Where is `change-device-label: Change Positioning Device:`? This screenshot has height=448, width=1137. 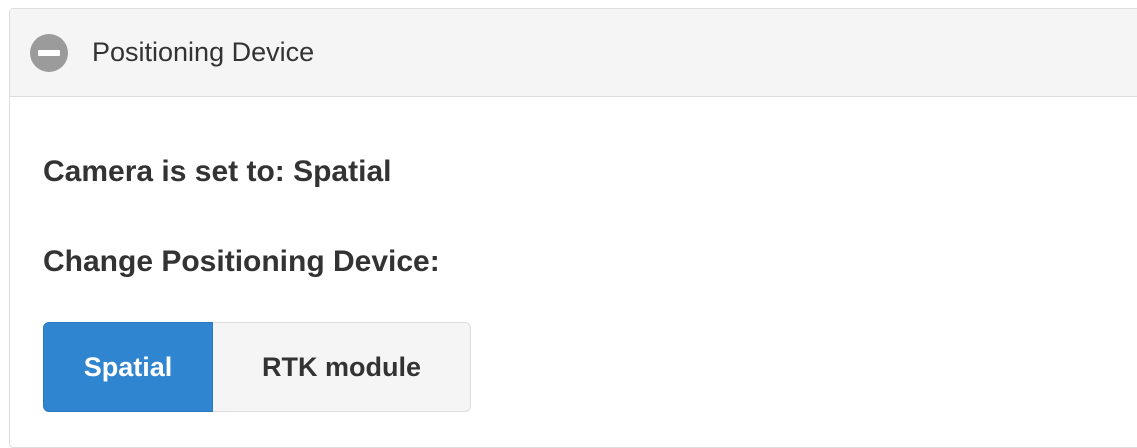 change-device-label: Change Positioning Device: is located at coordinates (241, 261).